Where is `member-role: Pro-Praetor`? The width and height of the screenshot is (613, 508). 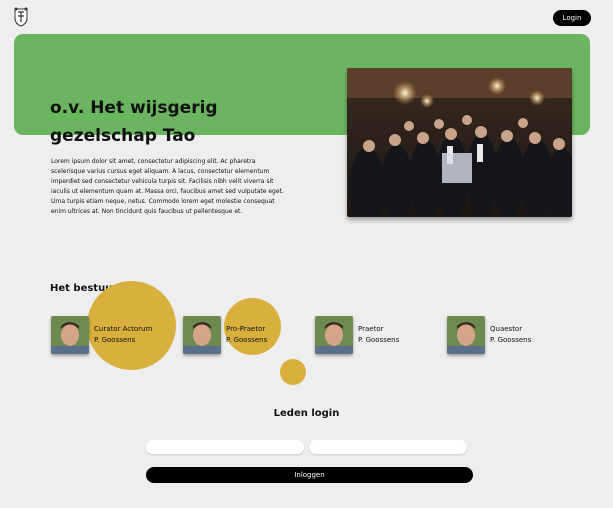
member-role: Pro-Praetor is located at coordinates (246, 329).